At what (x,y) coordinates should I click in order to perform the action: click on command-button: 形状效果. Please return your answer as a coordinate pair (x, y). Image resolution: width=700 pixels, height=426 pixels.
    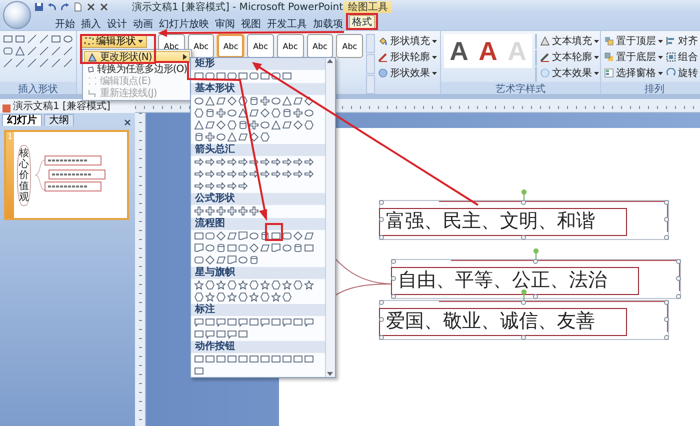
    Looking at the image, I should click on (407, 73).